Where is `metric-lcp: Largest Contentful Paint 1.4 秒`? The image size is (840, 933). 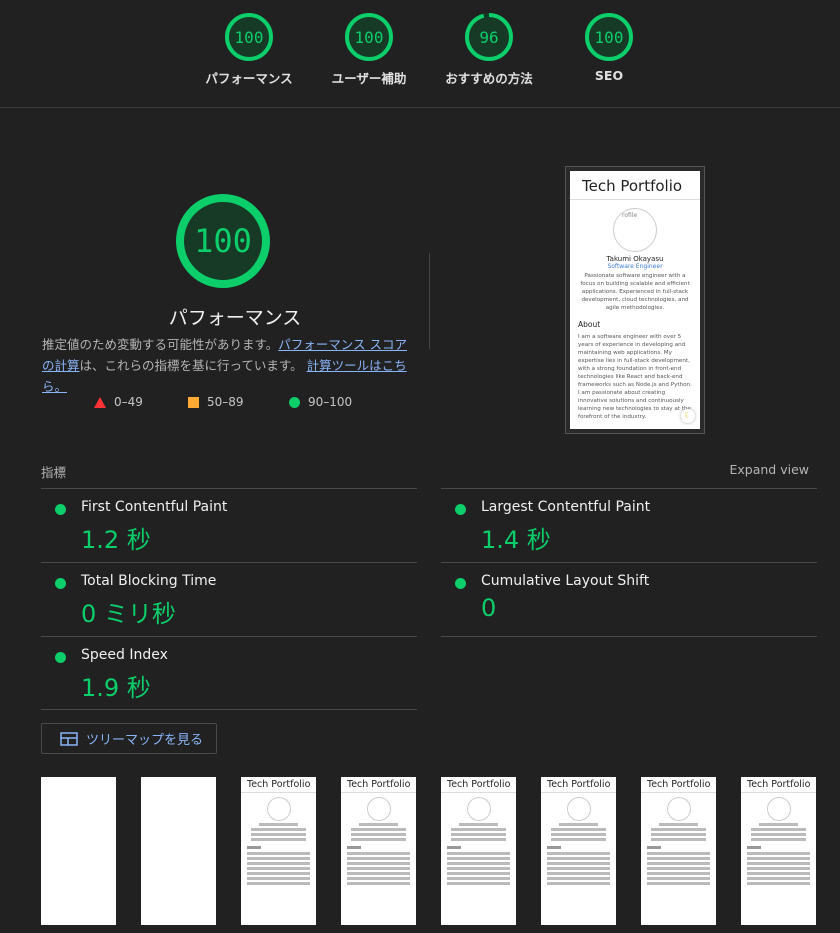 metric-lcp: Largest Contentful Paint 1.4 秒 is located at coordinates (629, 525).